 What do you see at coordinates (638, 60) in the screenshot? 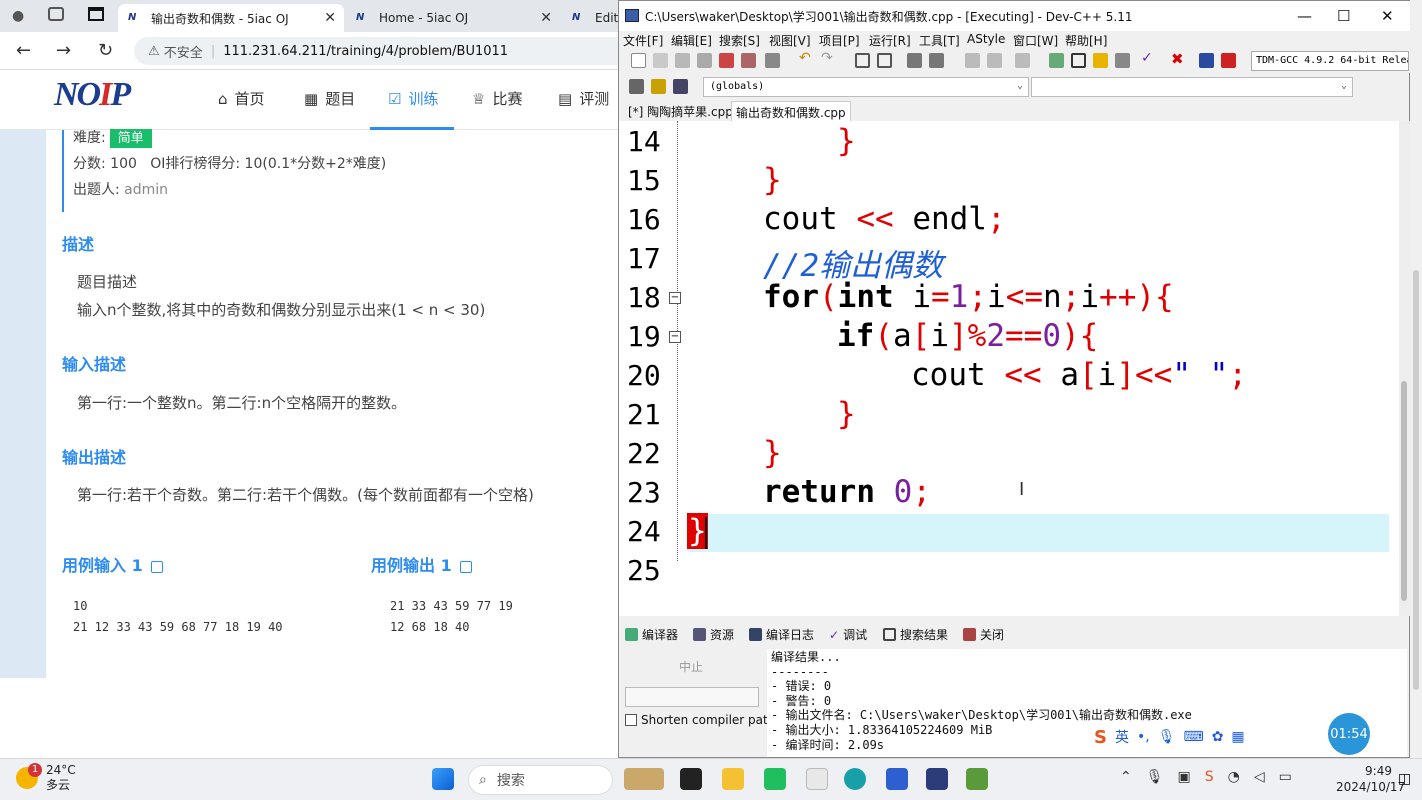
I see `new-file-icon` at bounding box center [638, 60].